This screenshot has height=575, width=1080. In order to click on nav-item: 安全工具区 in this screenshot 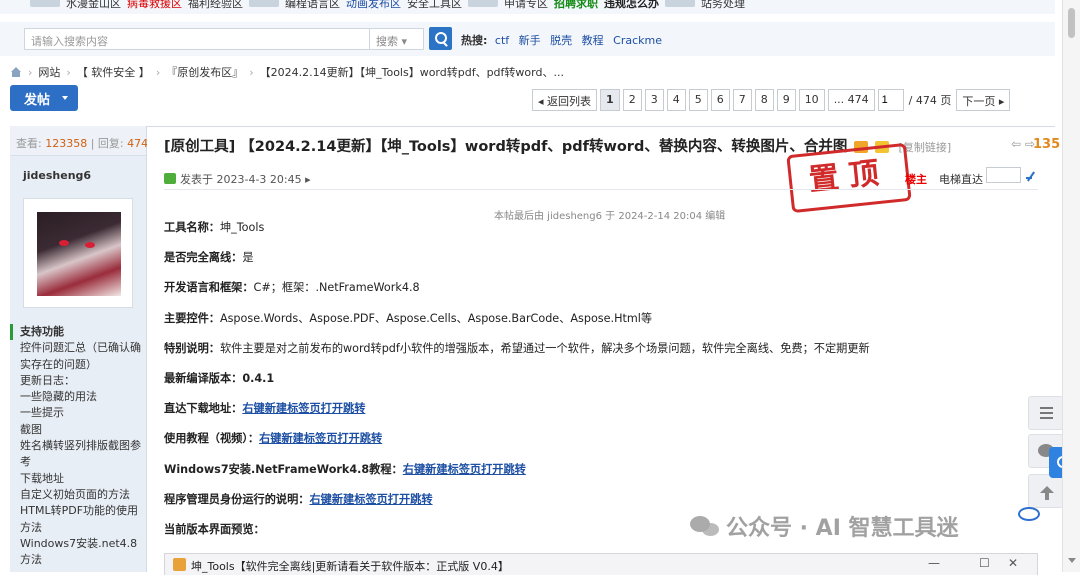, I will do `click(434, 5)`.